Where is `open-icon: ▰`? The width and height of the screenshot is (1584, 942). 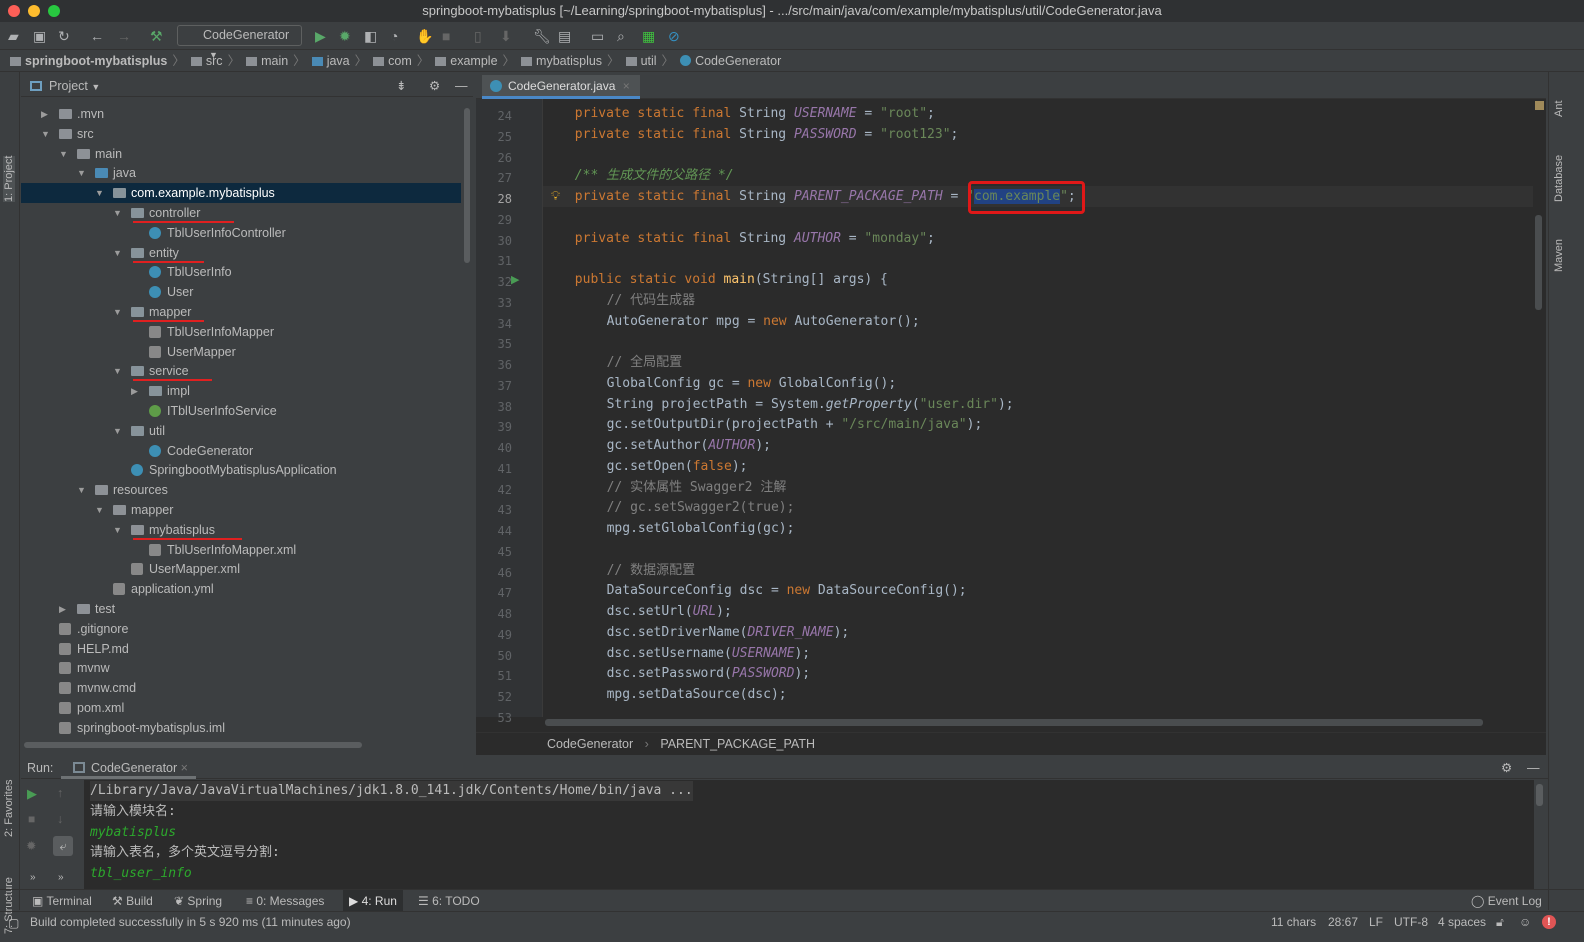
open-icon: ▰ is located at coordinates (13, 36).